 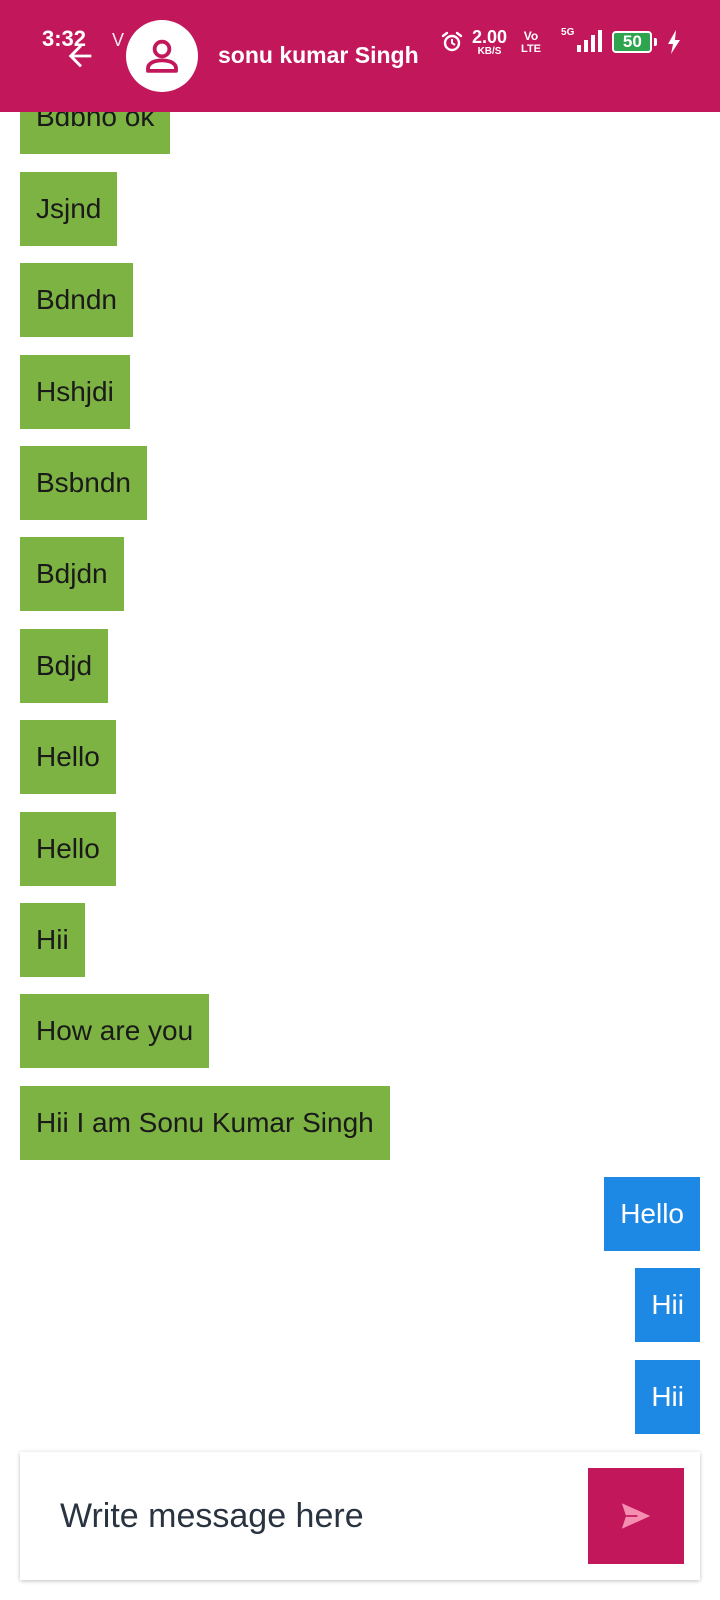 I want to click on network-speed-value: 2.00, so click(x=490, y=36).